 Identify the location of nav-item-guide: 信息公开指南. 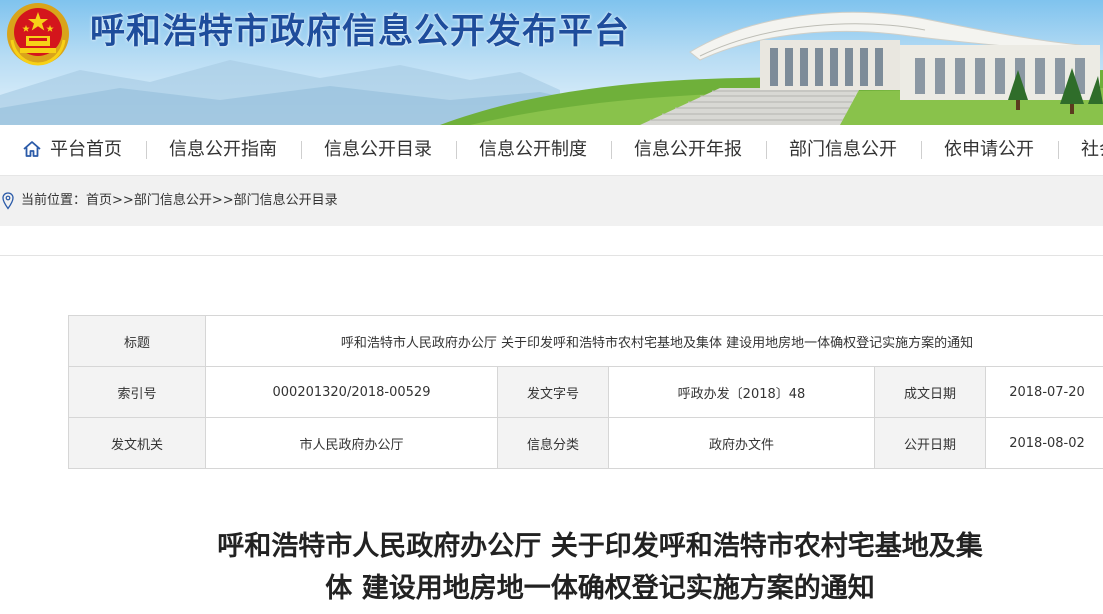
(223, 150).